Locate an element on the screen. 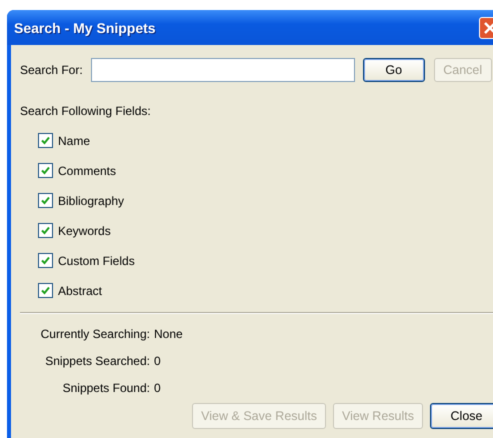 This screenshot has width=493, height=438. status-label: Currently Searching: is located at coordinates (95, 334).